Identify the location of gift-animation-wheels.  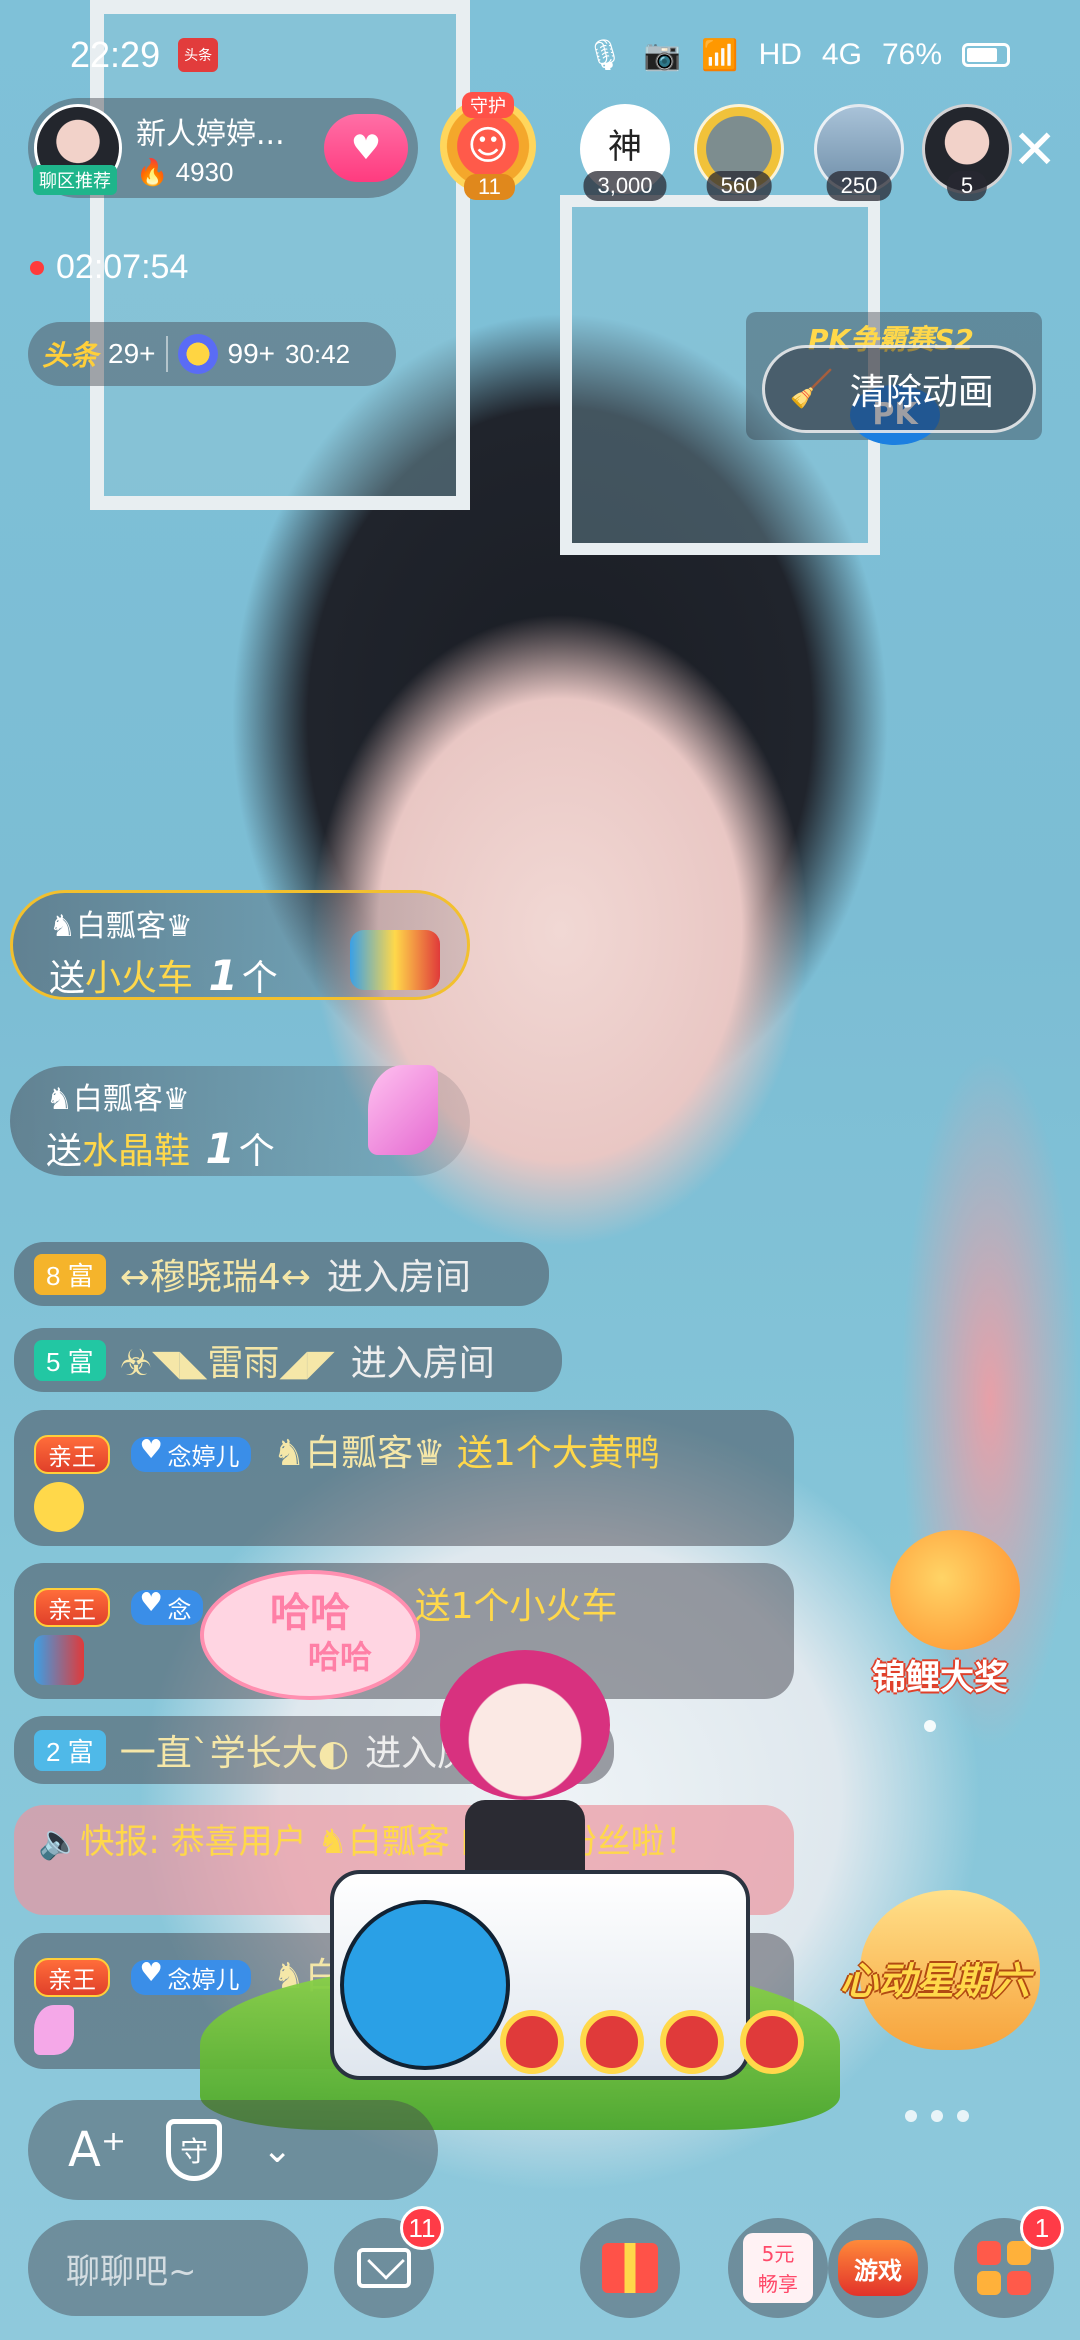
(652, 2042).